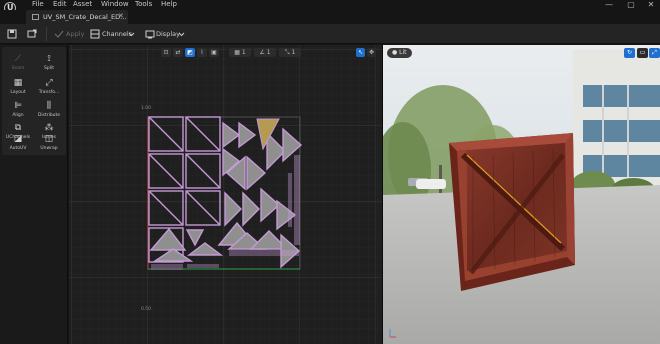 The height and width of the screenshot is (344, 660). Describe the element at coordinates (60, 4) in the screenshot. I see `menu-edit: Edit` at that location.